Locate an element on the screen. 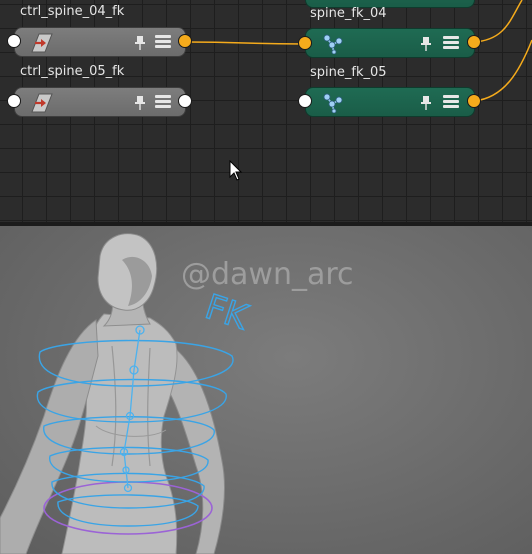  node-label-spine-fk-04: spine_fk_04 is located at coordinates (348, 13).